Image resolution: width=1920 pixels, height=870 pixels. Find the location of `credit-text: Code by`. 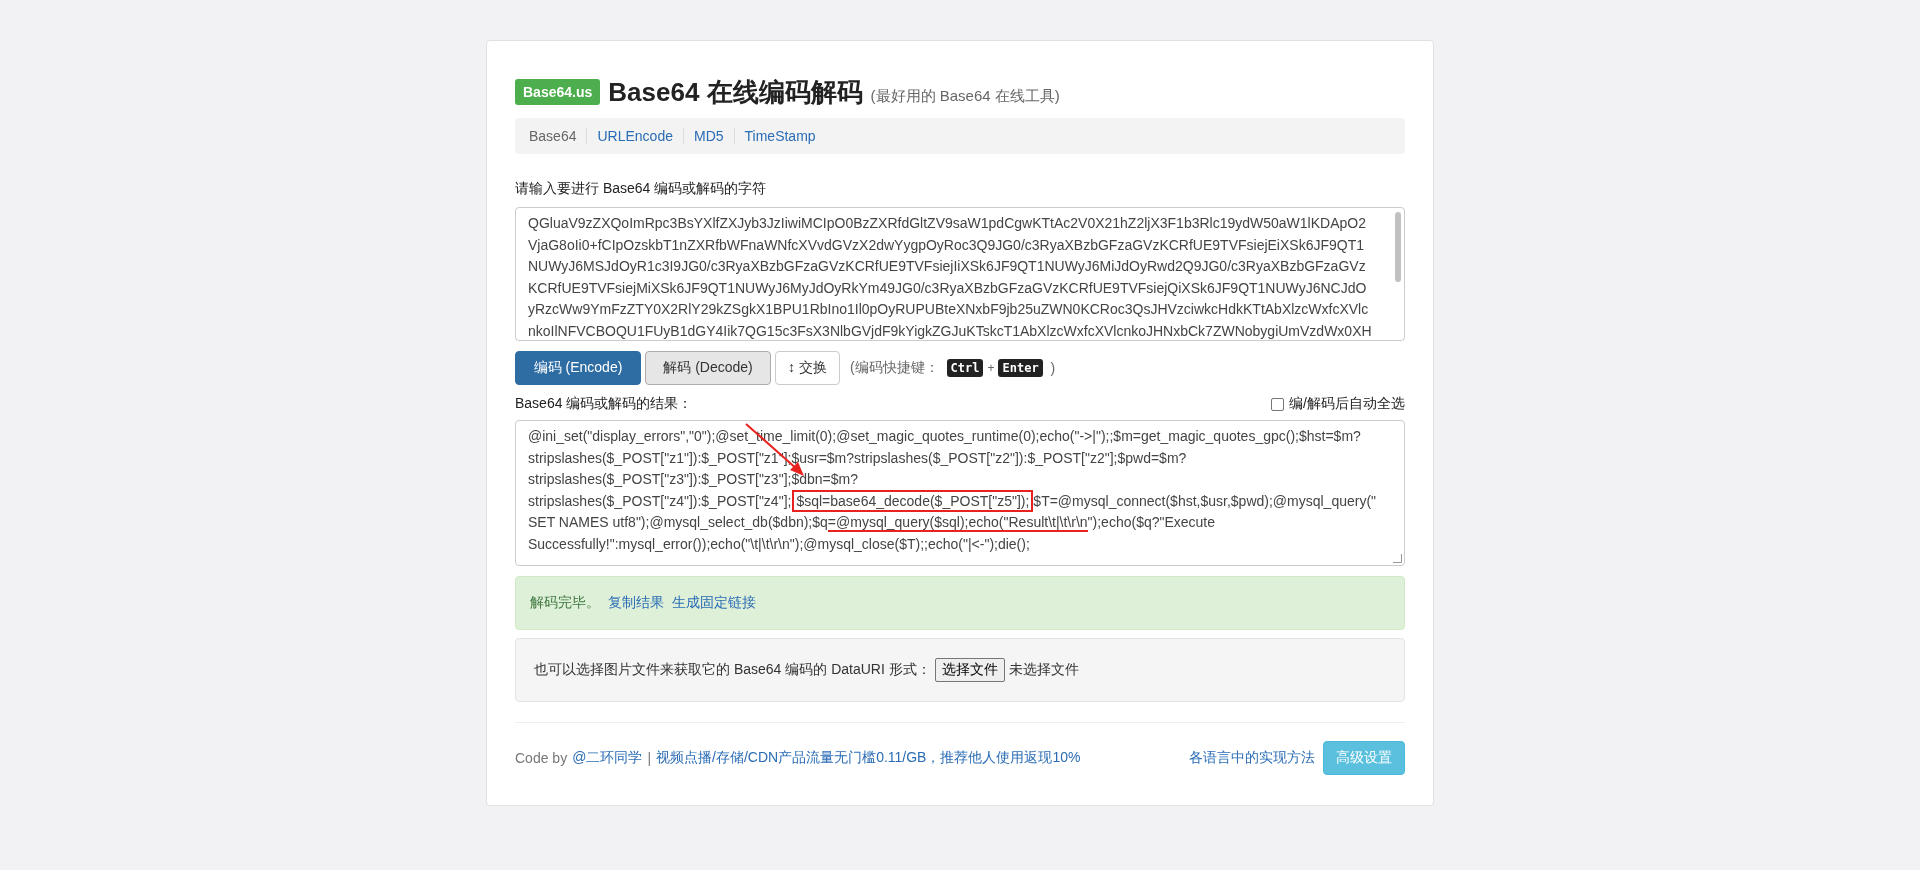

credit-text: Code by is located at coordinates (541, 758).